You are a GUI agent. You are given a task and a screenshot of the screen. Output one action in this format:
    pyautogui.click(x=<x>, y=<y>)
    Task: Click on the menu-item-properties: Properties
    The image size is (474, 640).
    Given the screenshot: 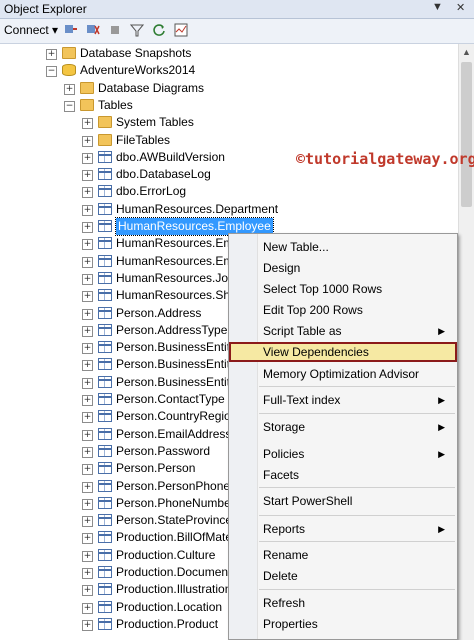 What is the action you would take?
    pyautogui.click(x=343, y=624)
    